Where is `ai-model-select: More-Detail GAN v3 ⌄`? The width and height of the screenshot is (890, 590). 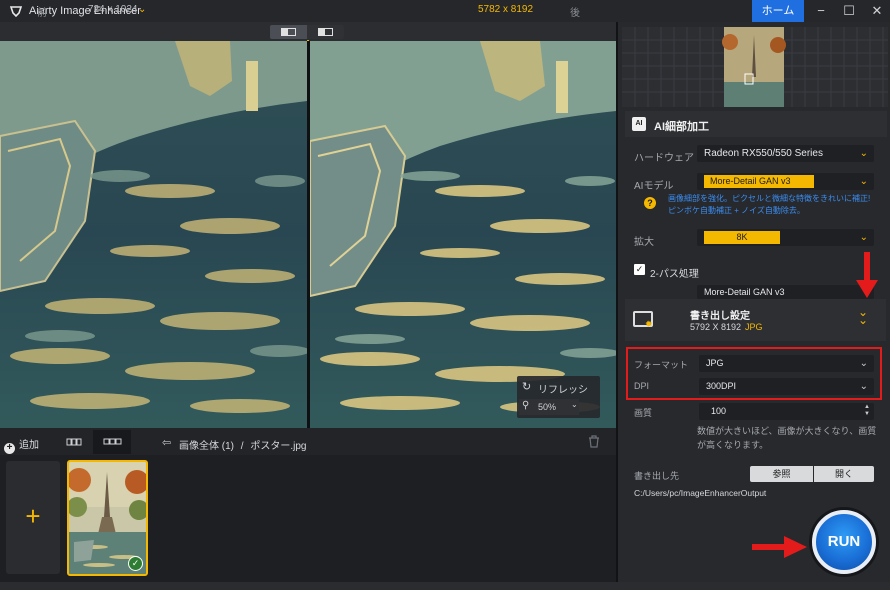
ai-model-select: More-Detail GAN v3 ⌄ is located at coordinates (785, 181).